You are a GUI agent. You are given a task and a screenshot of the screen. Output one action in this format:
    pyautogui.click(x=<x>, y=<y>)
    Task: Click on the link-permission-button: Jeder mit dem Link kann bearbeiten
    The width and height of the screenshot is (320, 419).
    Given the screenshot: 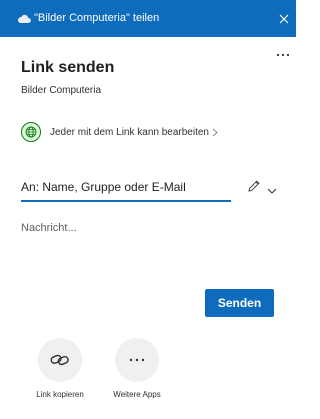 What is the action you would take?
    pyautogui.click(x=119, y=132)
    